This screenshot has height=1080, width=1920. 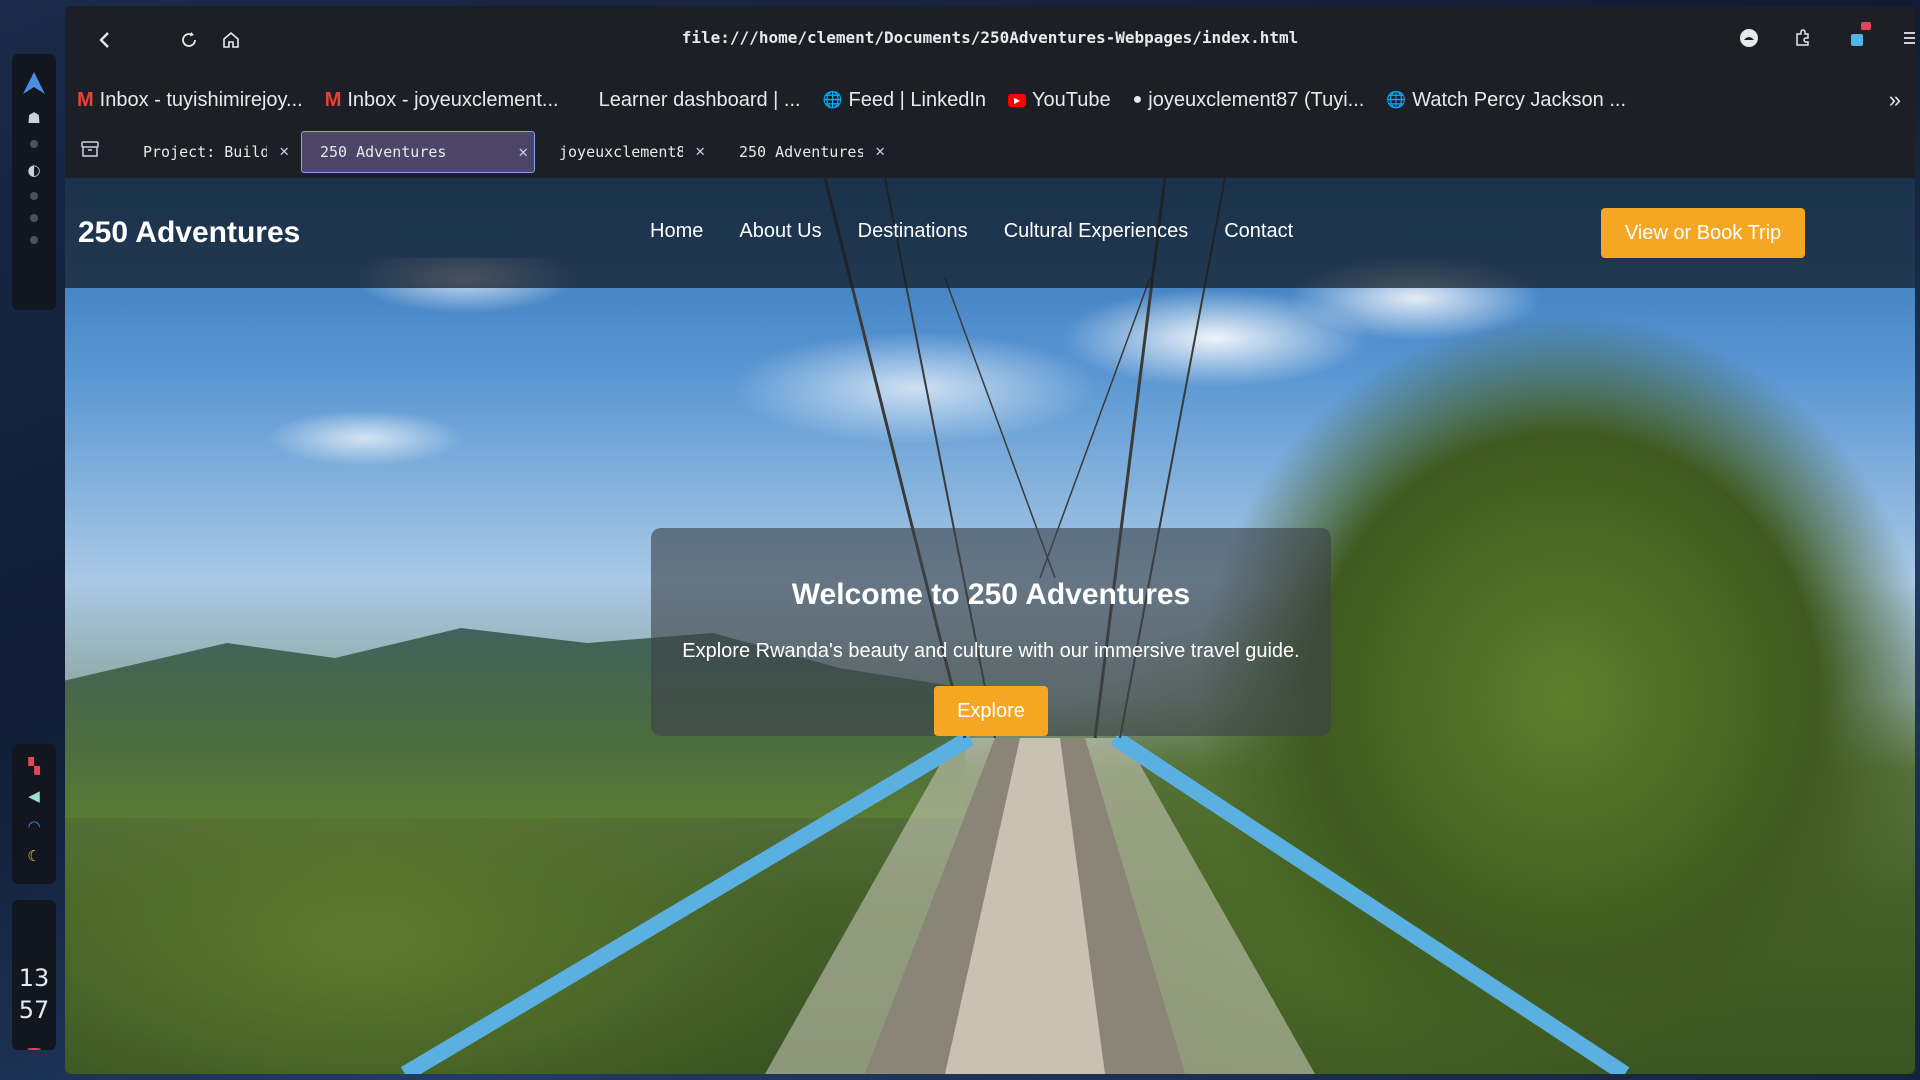 I want to click on bookmarks-overflow-icon: », so click(x=1895, y=100).